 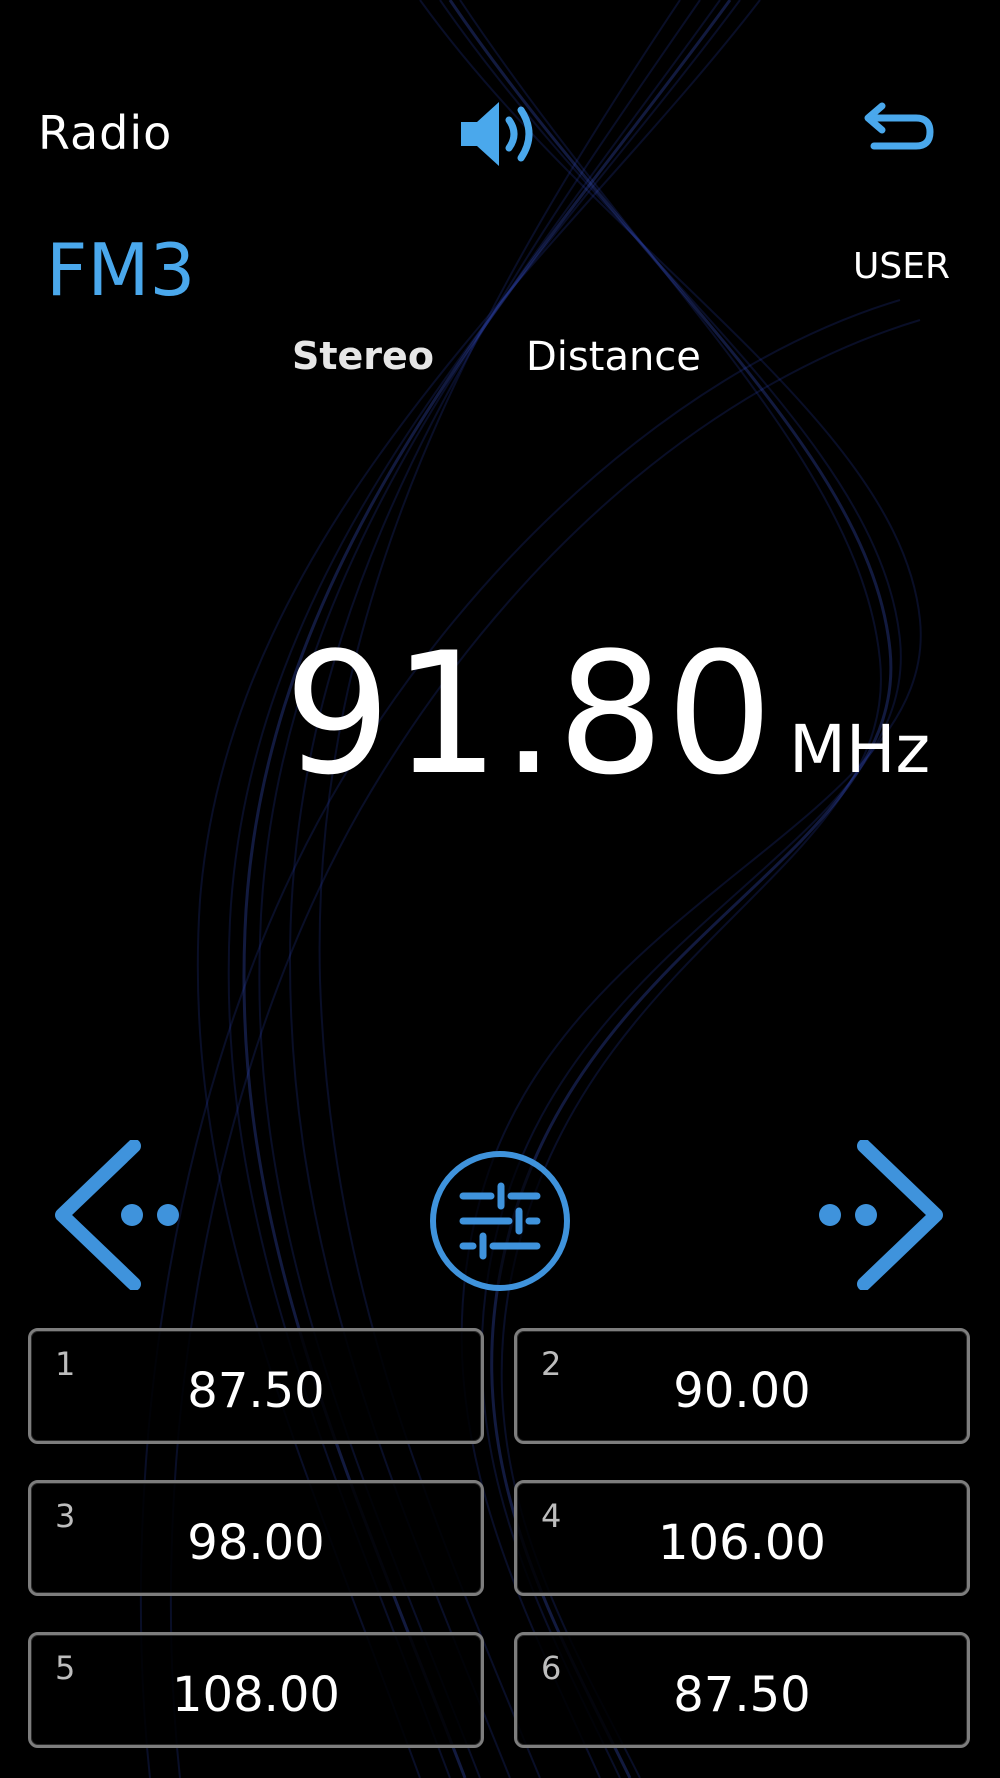 I want to click on frequency-display: 91.80 MHz, so click(x=607, y=714).